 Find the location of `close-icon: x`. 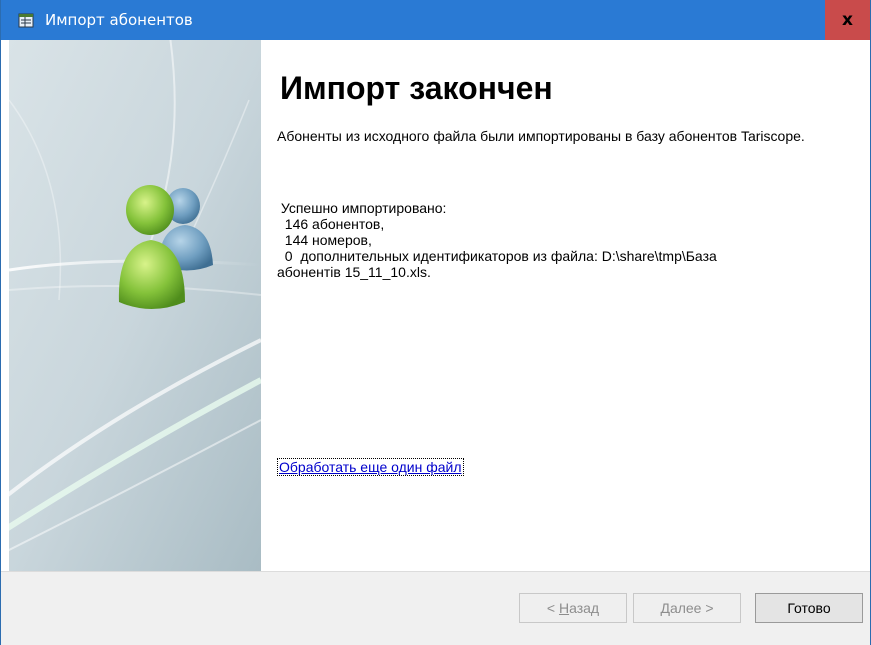

close-icon: x is located at coordinates (847, 20).